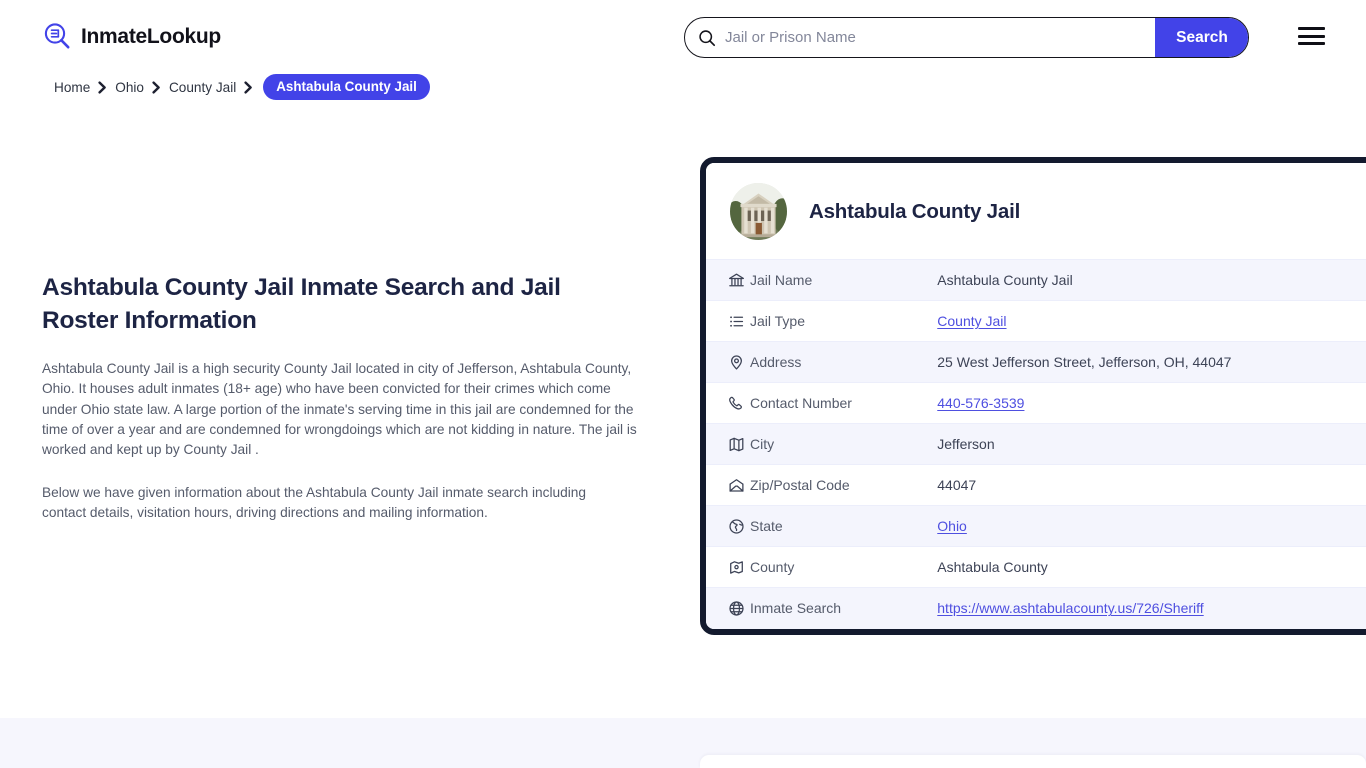  I want to click on row-label: Jail Type, so click(844, 321).